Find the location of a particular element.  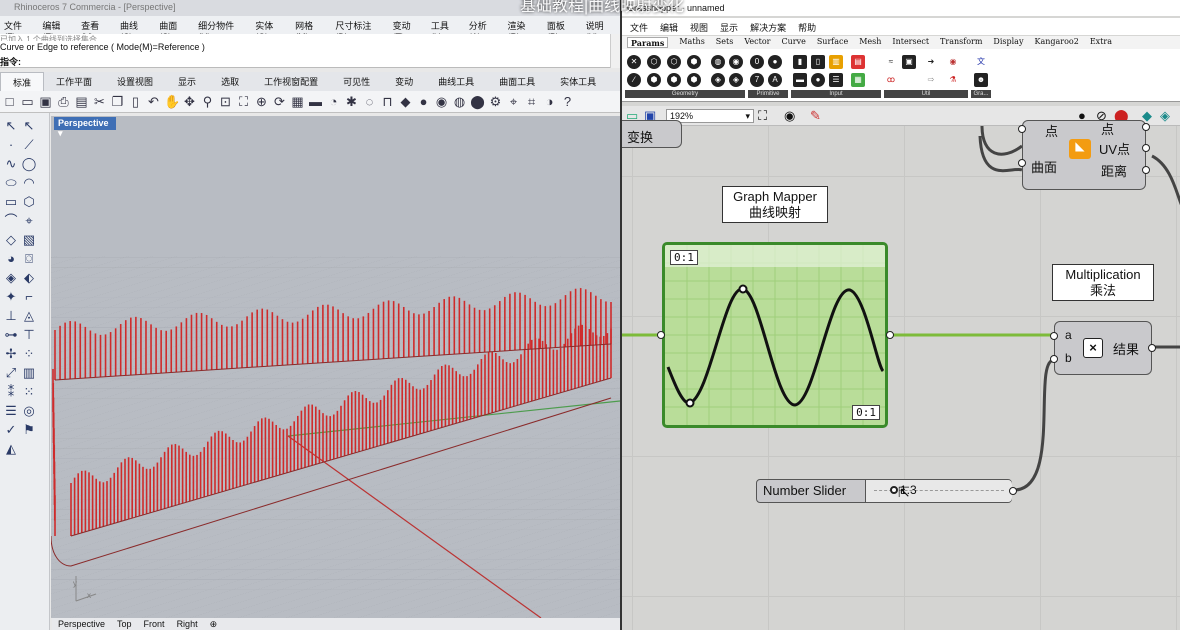

sphere-tool-icon: ◕ is located at coordinates (11, 259).